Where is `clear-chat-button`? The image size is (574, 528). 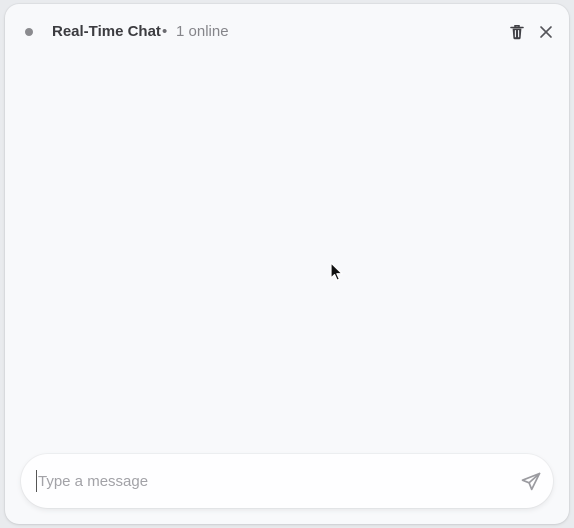 clear-chat-button is located at coordinates (517, 32).